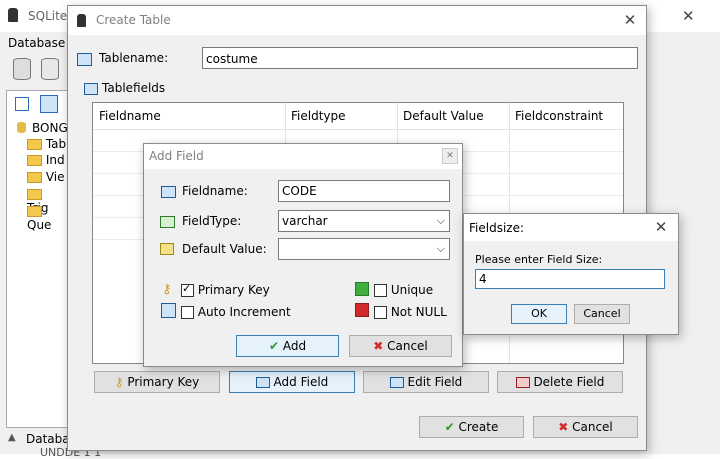 The image size is (720, 459). What do you see at coordinates (21, 127) in the screenshot?
I see `tree-root-icon` at bounding box center [21, 127].